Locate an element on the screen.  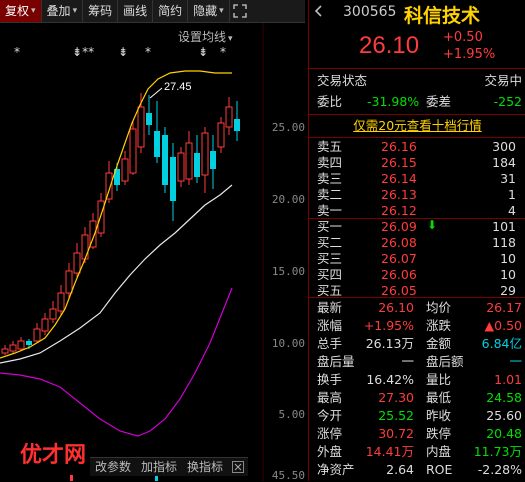
indicator-toolbar: 改参数 加指标 换指标 is located at coordinates (169, 466).